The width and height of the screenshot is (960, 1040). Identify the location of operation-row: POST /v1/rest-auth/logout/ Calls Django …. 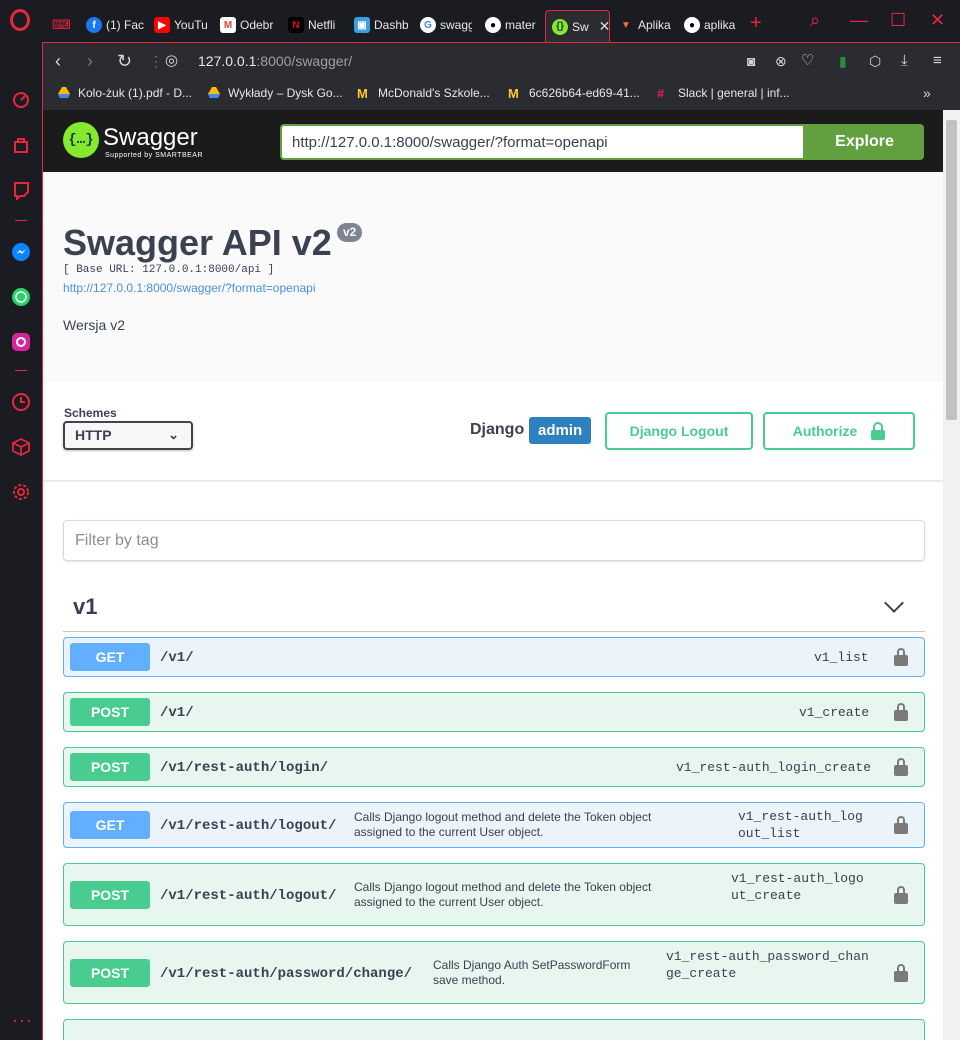
(494, 894).